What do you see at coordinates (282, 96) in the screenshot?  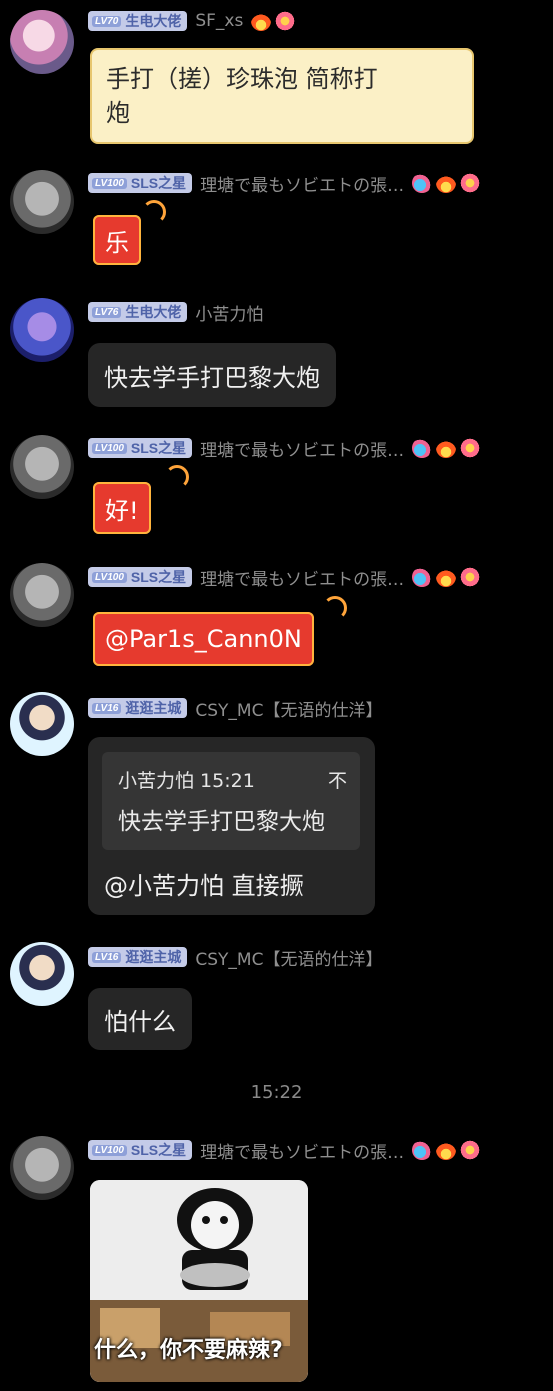 I see `message-bubble: 手打（搓）珍珠泡 简称打 炮` at bounding box center [282, 96].